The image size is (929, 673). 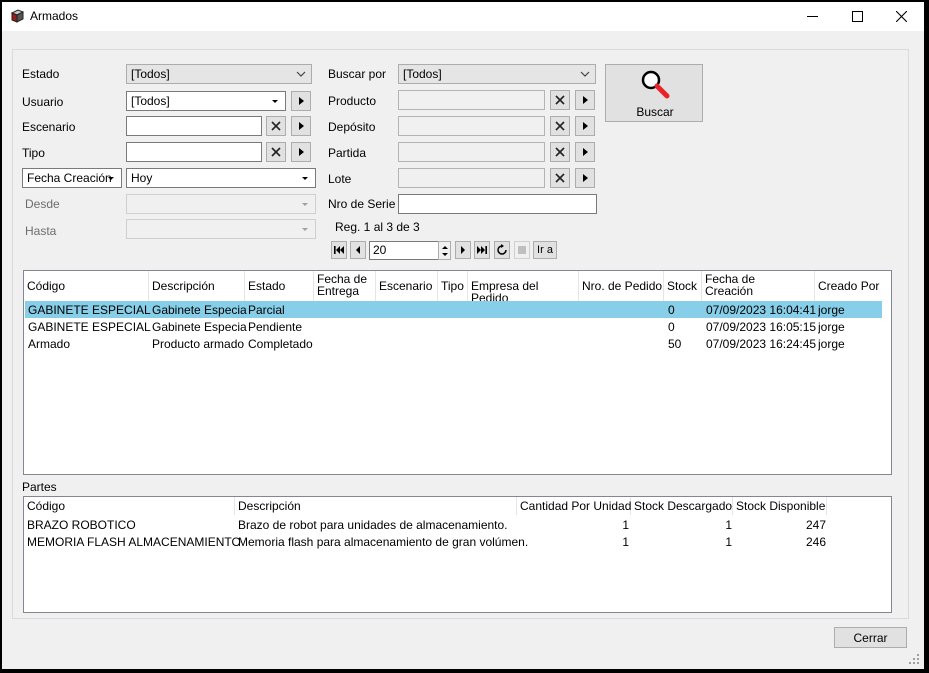 I want to click on buscar-por-label: Buscar por, so click(x=357, y=74).